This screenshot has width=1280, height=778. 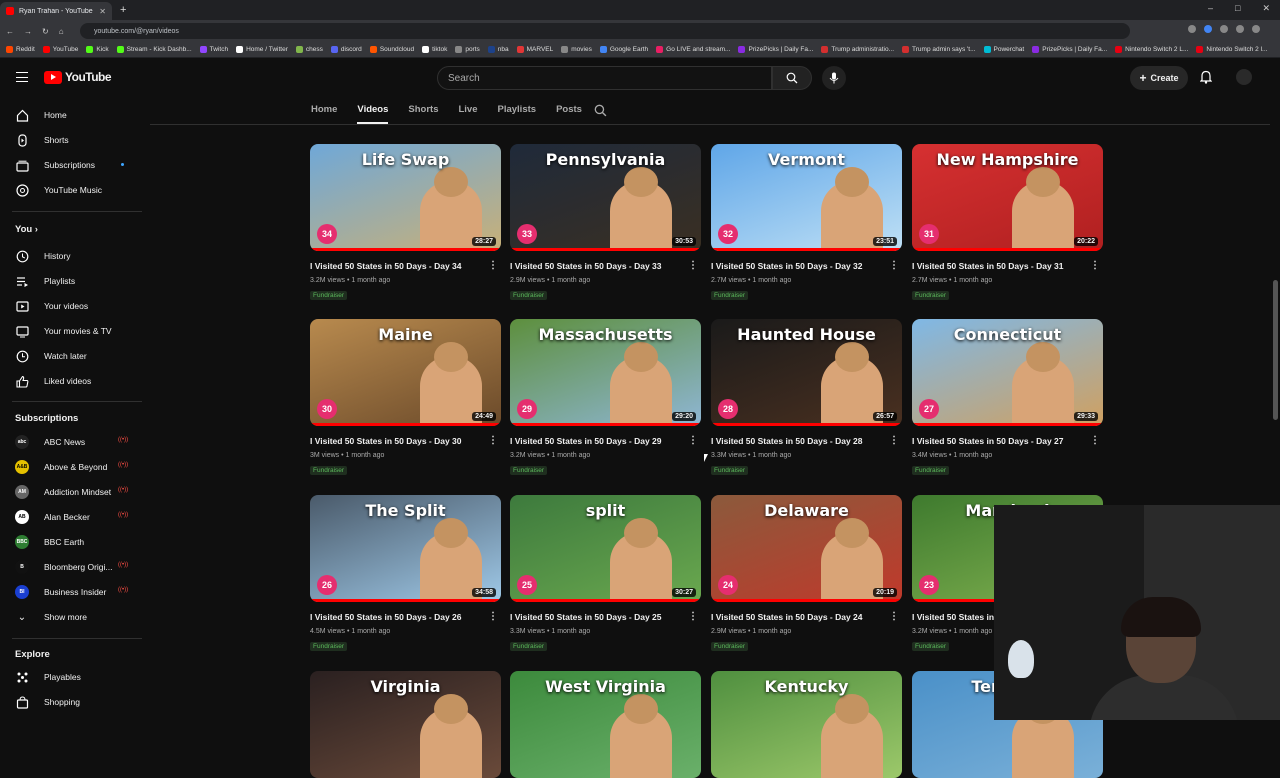 I want to click on sidebar-item-shopping: Shopping, so click(x=73, y=702).